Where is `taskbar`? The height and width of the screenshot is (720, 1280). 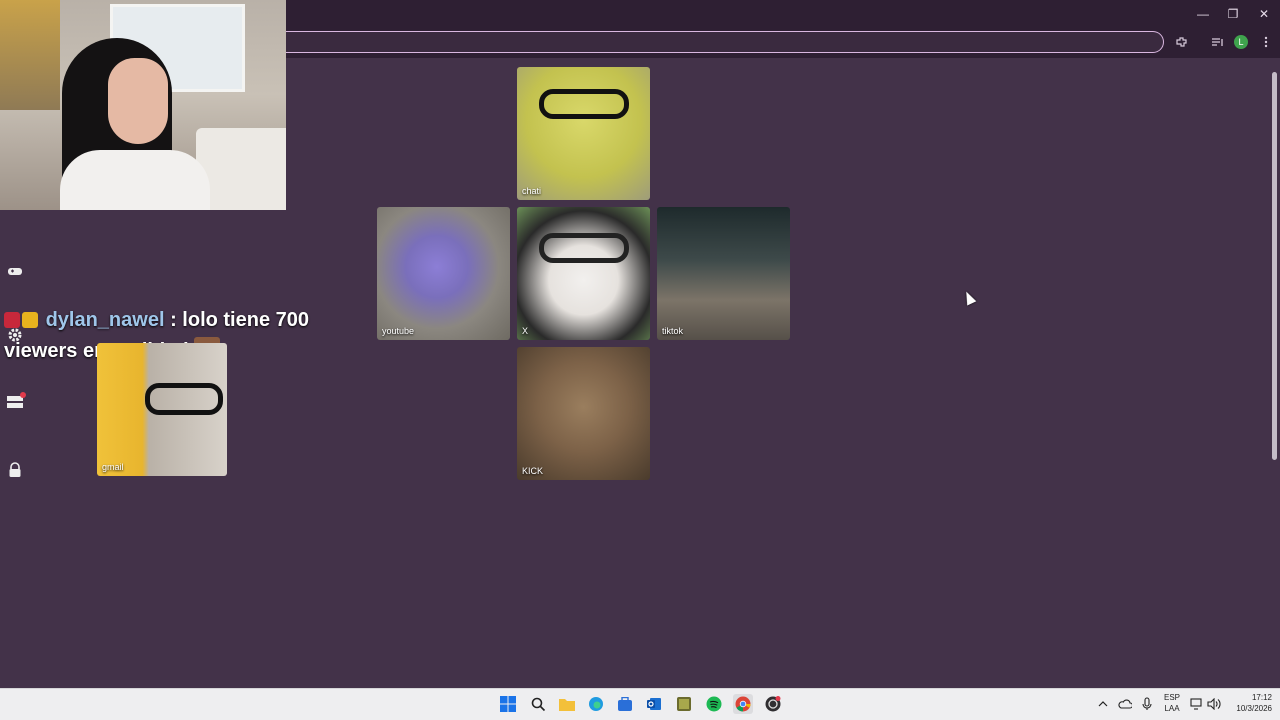
taskbar is located at coordinates (640, 704).